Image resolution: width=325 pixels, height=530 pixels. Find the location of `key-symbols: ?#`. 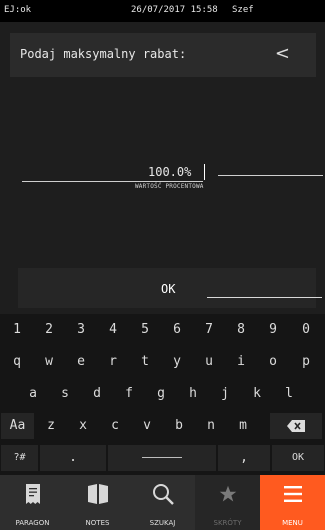

key-symbols: ?# is located at coordinates (19, 458).